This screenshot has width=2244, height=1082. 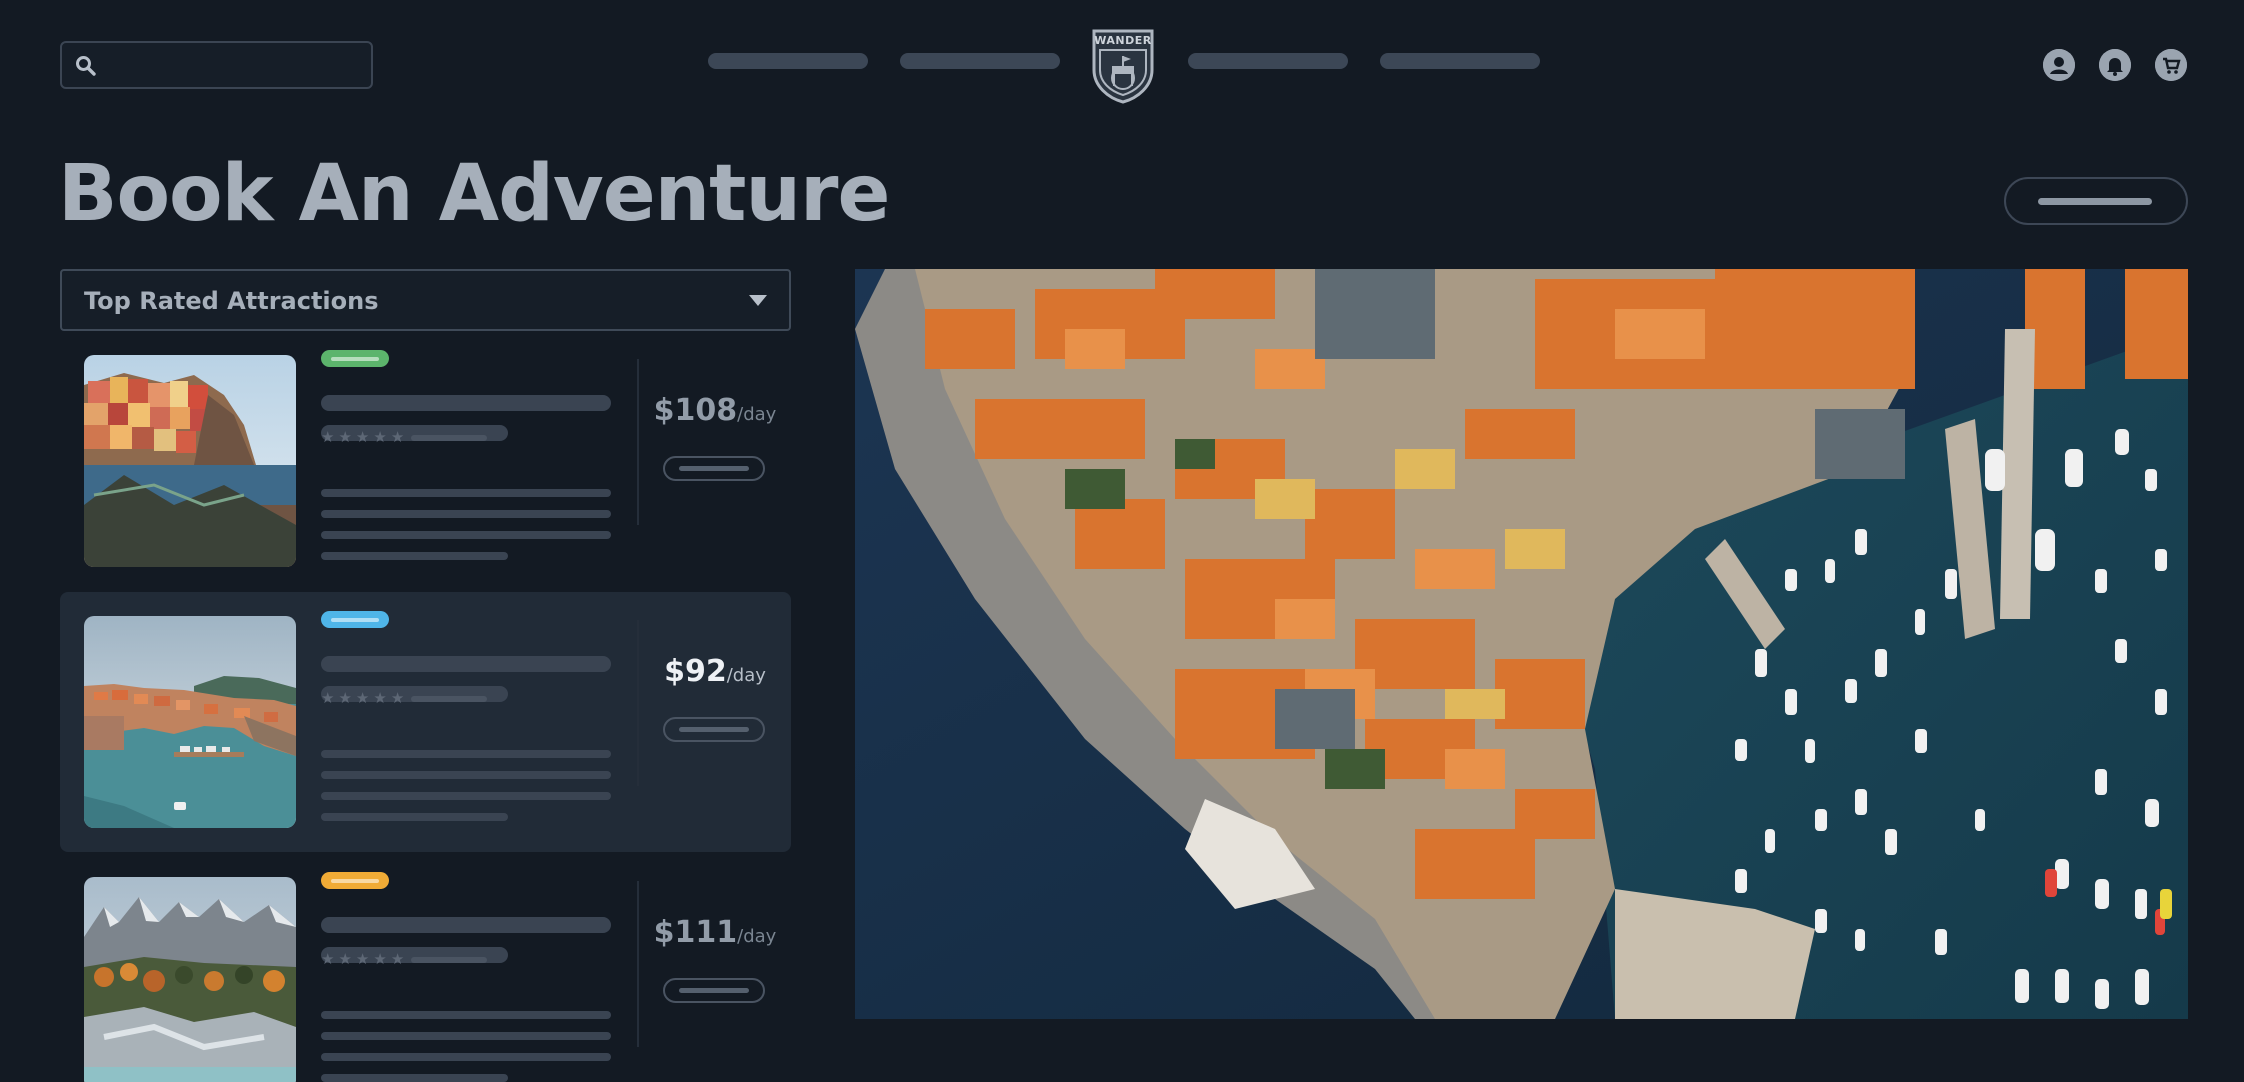 What do you see at coordinates (715, 671) in the screenshot?
I see `price: $92/day` at bounding box center [715, 671].